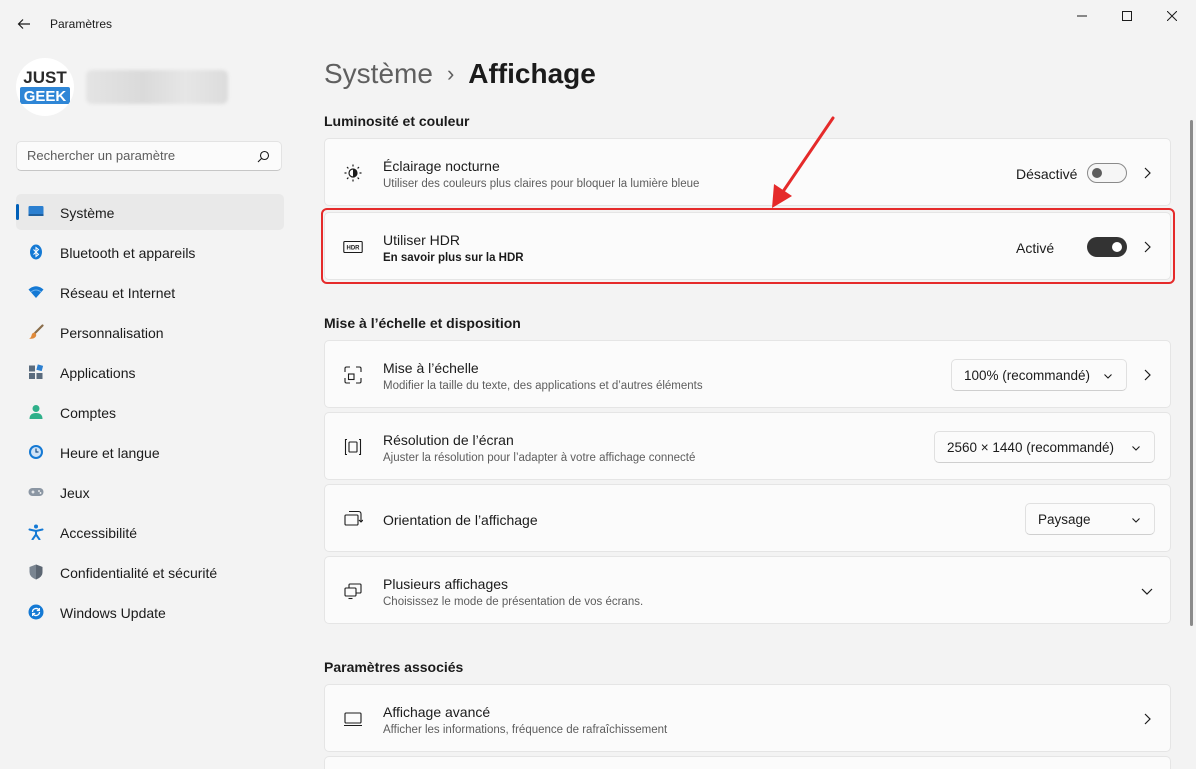 Image resolution: width=1196 pixels, height=769 pixels. What do you see at coordinates (150, 492) in the screenshot?
I see `sidebar-item-jeux: Jeux` at bounding box center [150, 492].